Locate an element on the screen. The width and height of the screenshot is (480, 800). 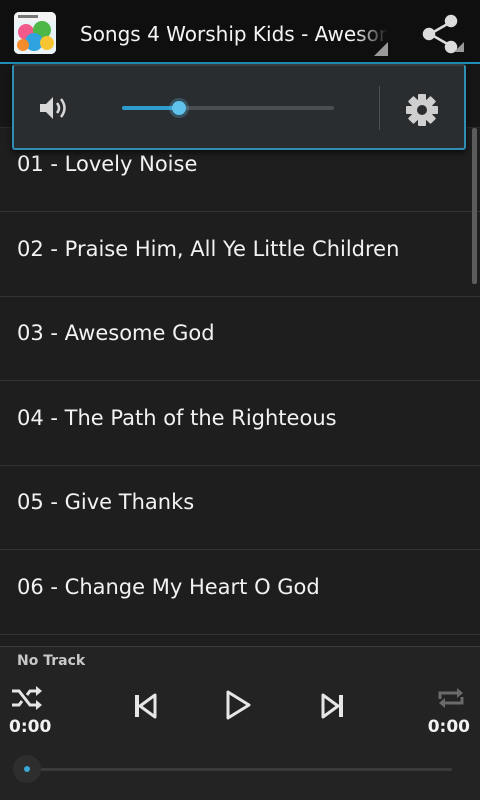
repeat-icon is located at coordinates (451, 698).